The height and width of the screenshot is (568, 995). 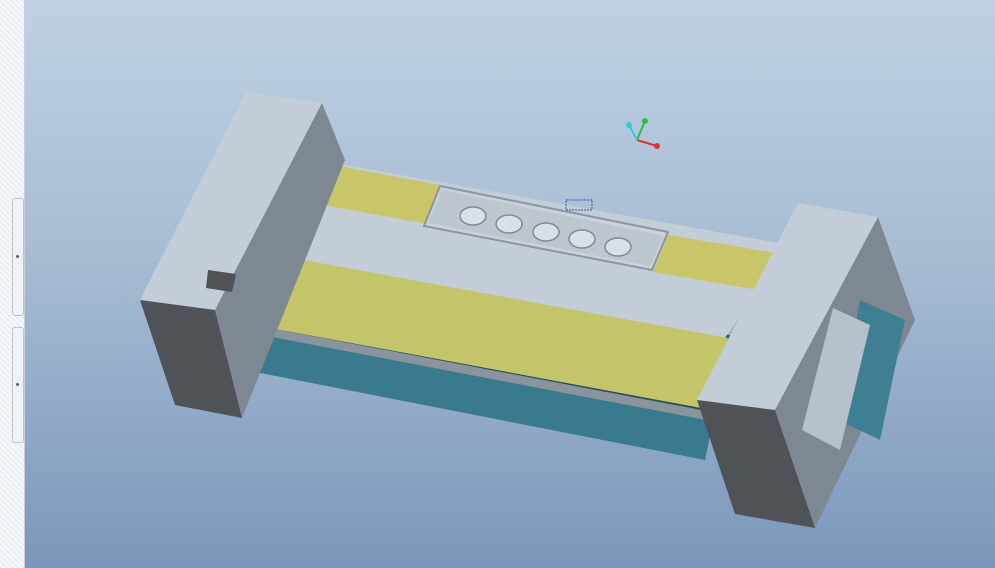 I want to click on sash-handle-lower, so click(x=18, y=385).